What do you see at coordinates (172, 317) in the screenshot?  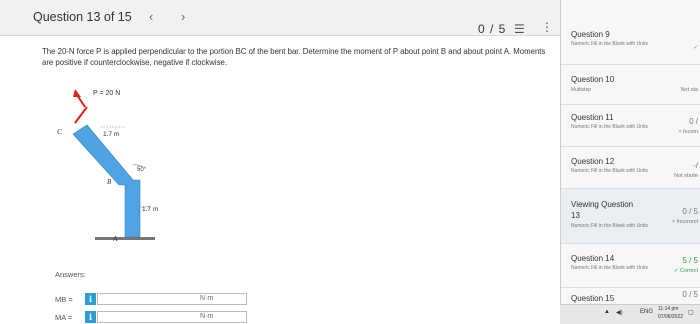 I see `moment-a-input` at bounding box center [172, 317].